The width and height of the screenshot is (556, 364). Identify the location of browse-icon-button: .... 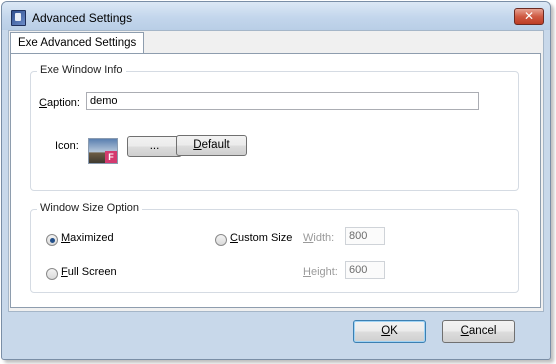
(154, 146).